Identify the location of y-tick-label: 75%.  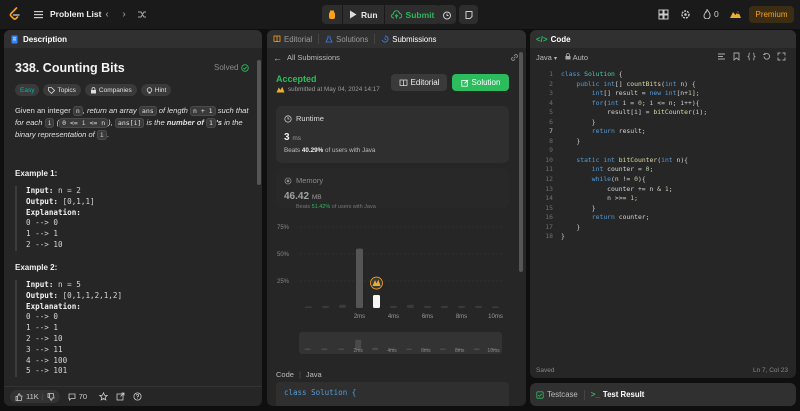
(283, 228).